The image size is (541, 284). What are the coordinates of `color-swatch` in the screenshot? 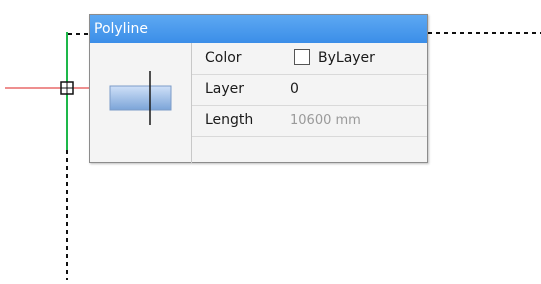 It's located at (302, 57).